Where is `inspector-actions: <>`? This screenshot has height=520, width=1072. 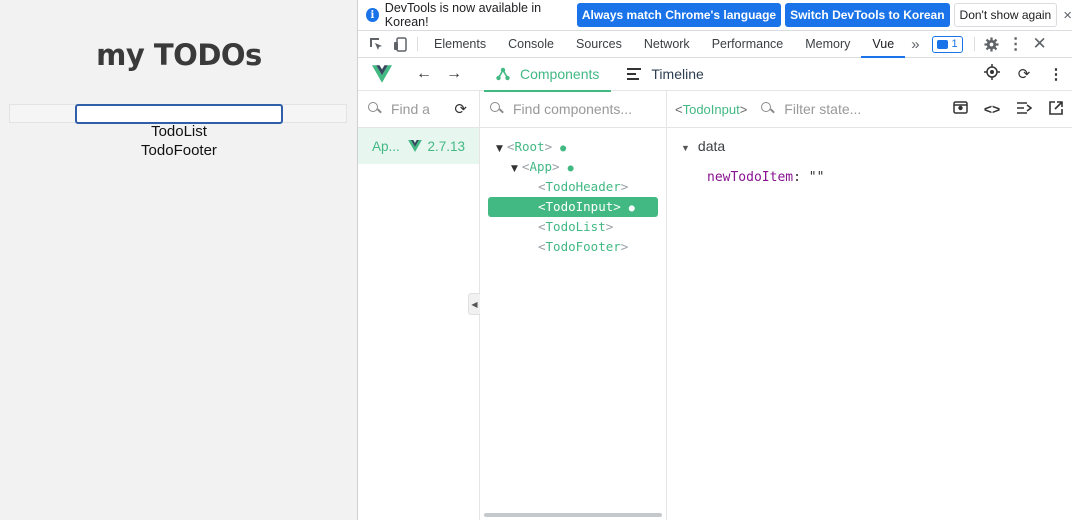
inspector-actions: <> is located at coordinates (1008, 109).